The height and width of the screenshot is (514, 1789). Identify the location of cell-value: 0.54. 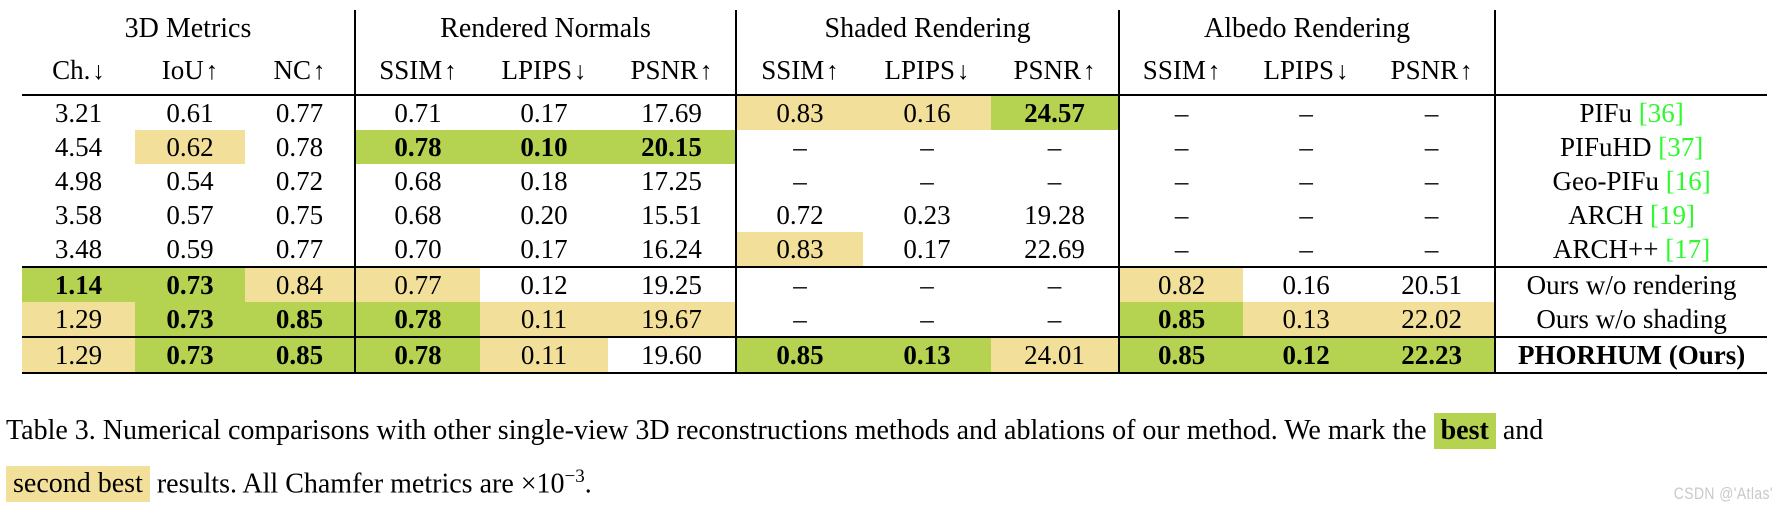
(190, 181).